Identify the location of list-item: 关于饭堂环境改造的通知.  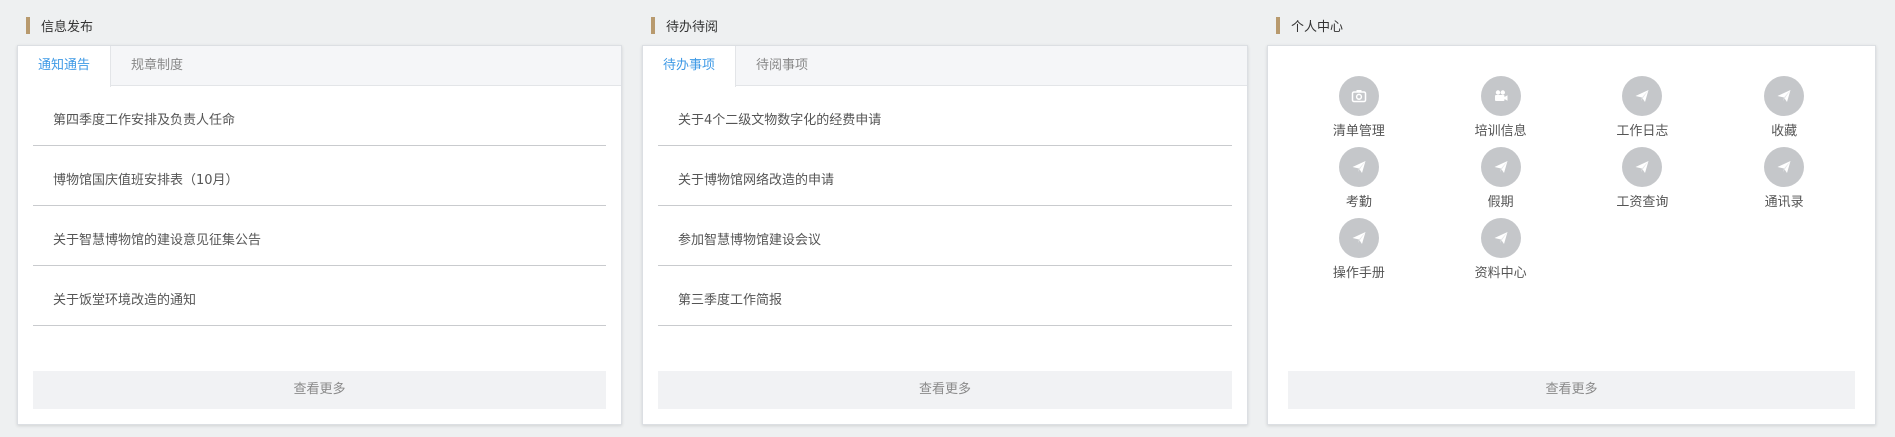
(319, 296).